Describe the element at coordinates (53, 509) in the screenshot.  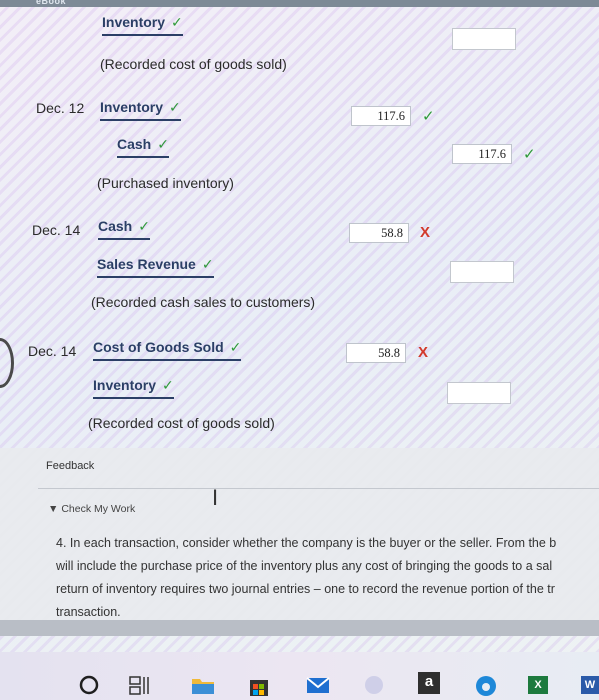
I see `triangle-down-icon: ▼` at that location.